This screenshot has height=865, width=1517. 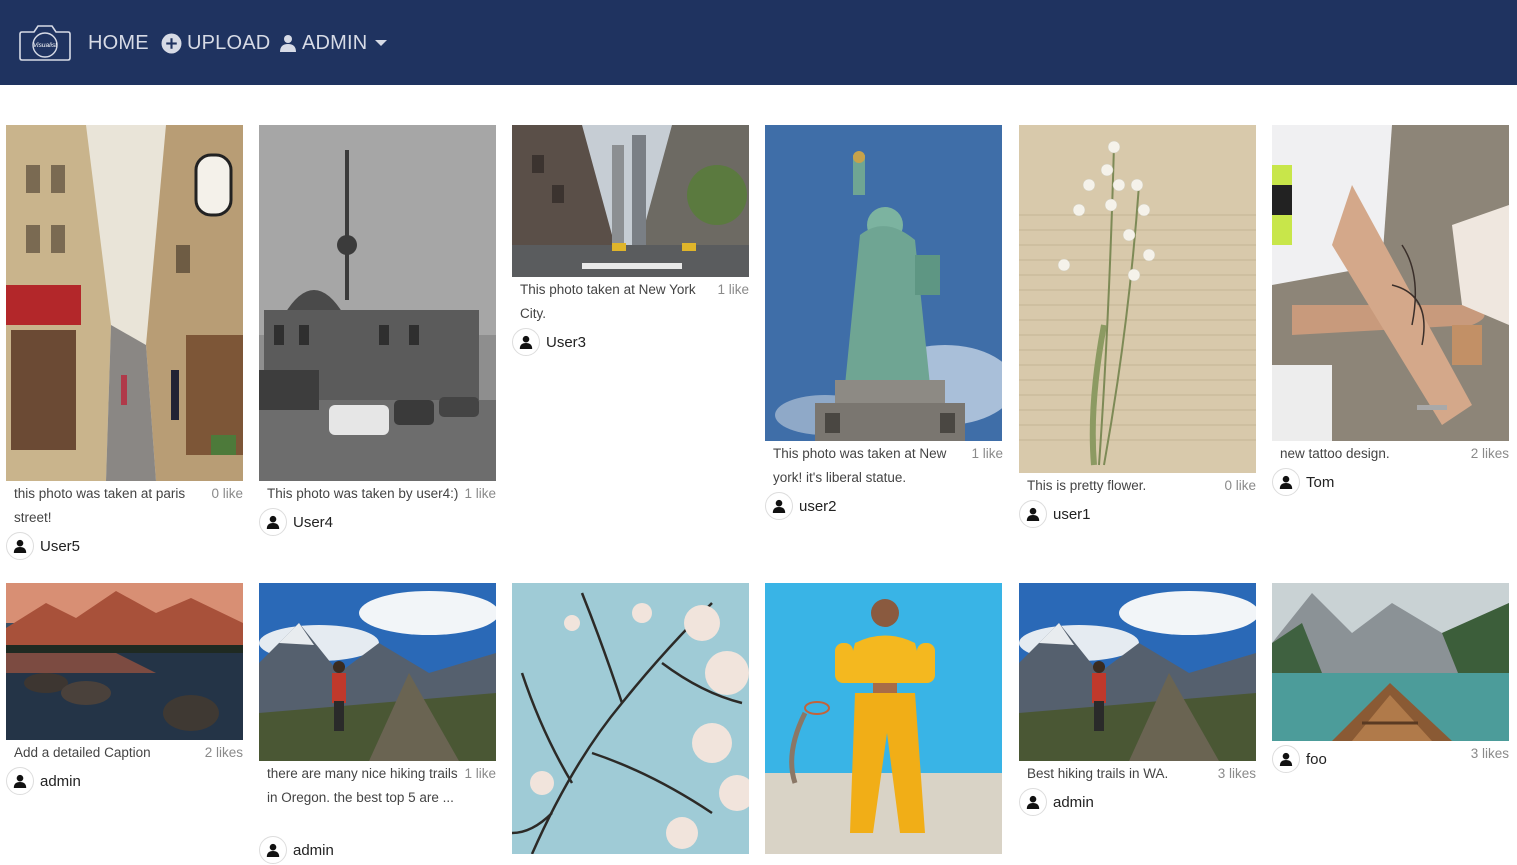 I want to click on author-name: Tom, so click(x=1320, y=482).